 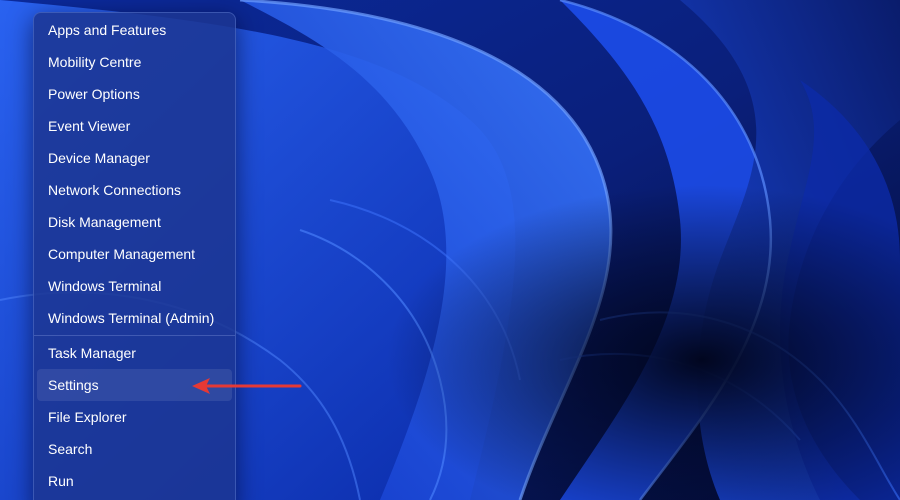 What do you see at coordinates (134, 335) in the screenshot?
I see `menu-separator` at bounding box center [134, 335].